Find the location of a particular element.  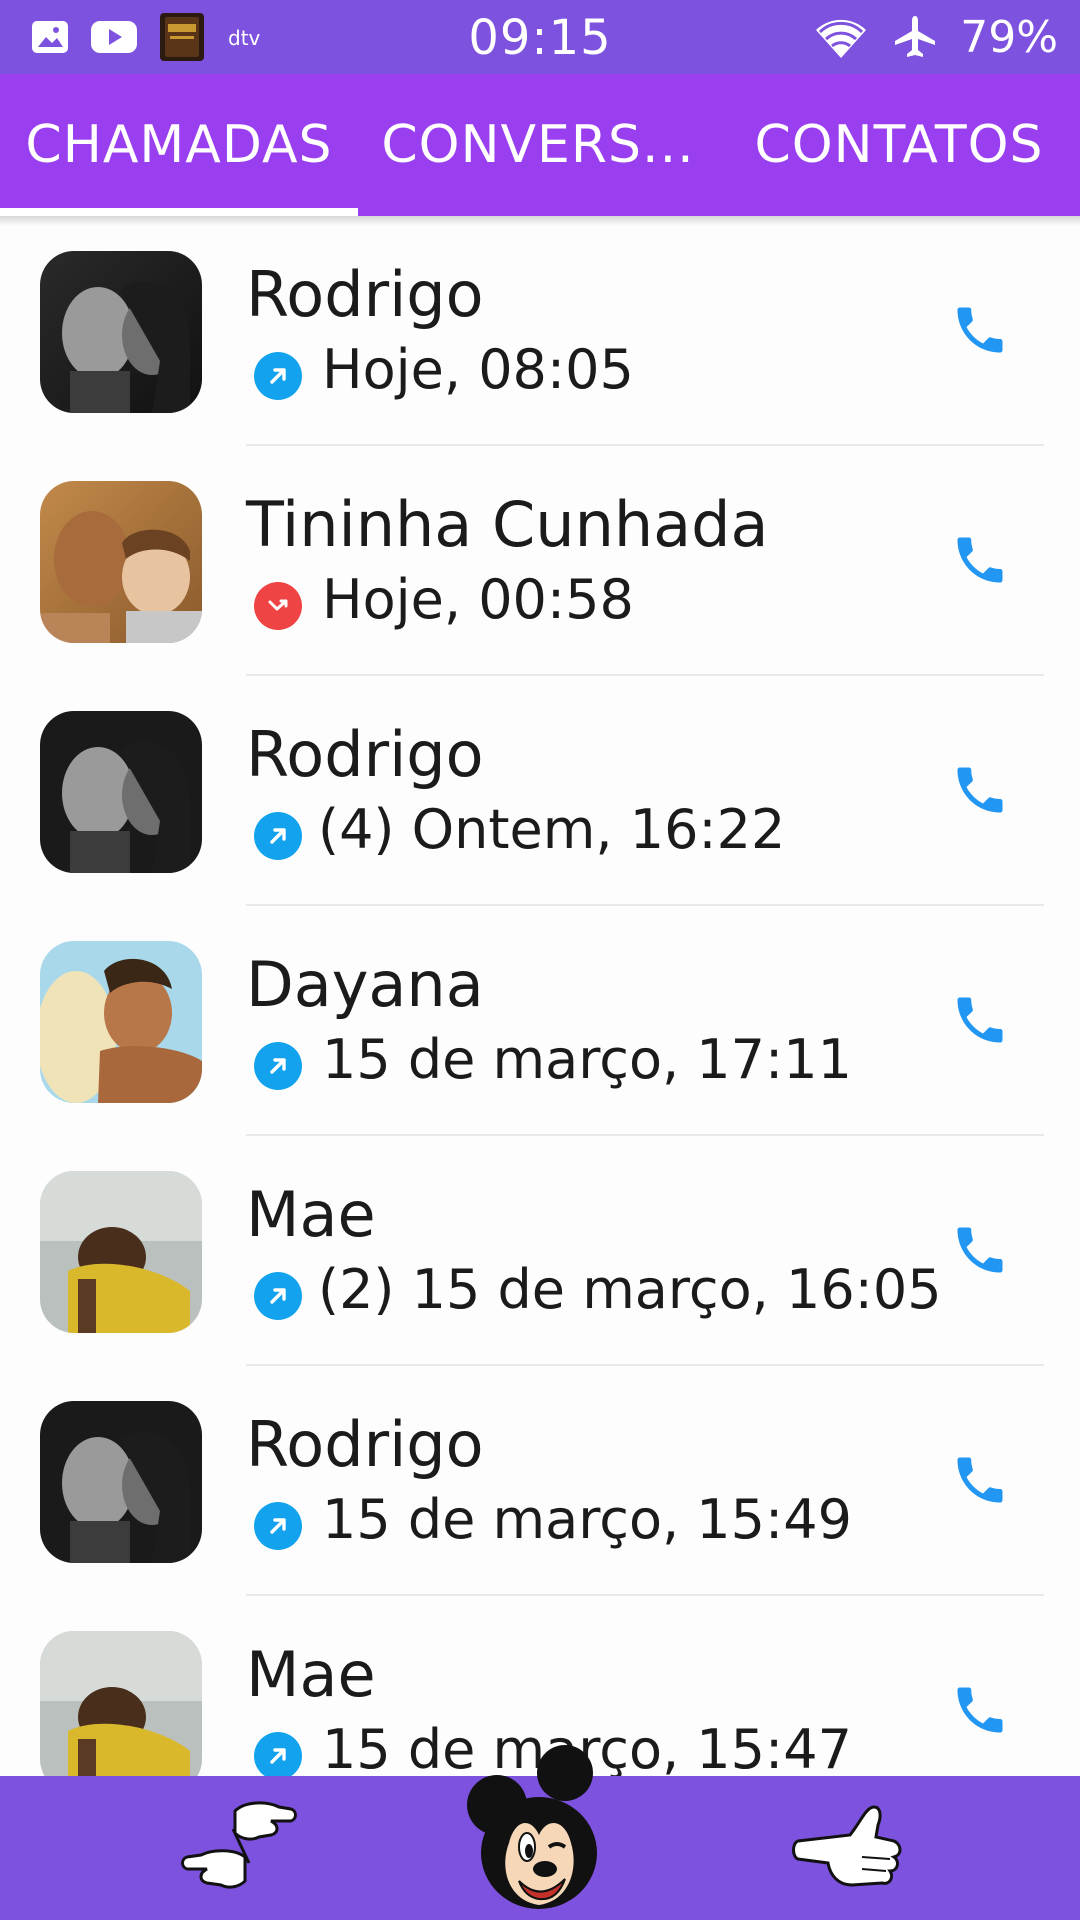

call-detail: 15 de março, 17:11 is located at coordinates (587, 1059).